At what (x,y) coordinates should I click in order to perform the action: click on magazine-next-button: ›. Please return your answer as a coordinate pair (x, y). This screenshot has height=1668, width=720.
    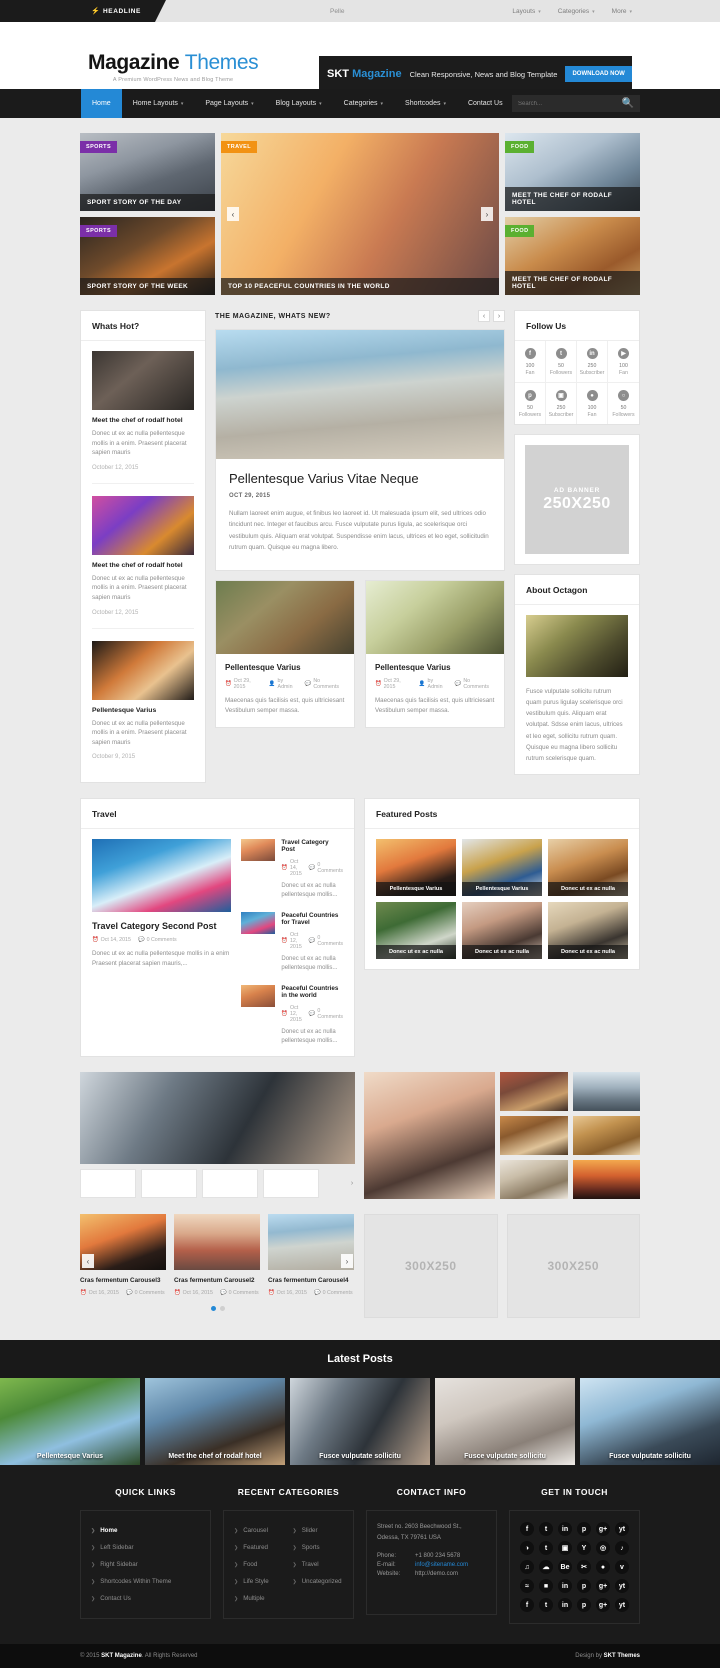
    Looking at the image, I should click on (499, 316).